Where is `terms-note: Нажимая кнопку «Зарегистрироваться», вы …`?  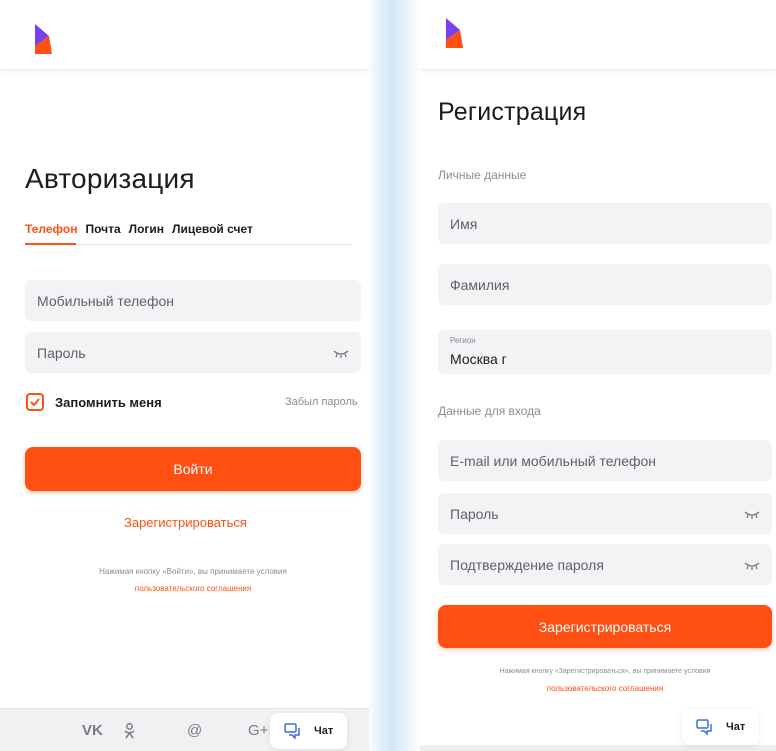
terms-note: Нажимая кнопку «Зарегистрироваться», вы … is located at coordinates (605, 671).